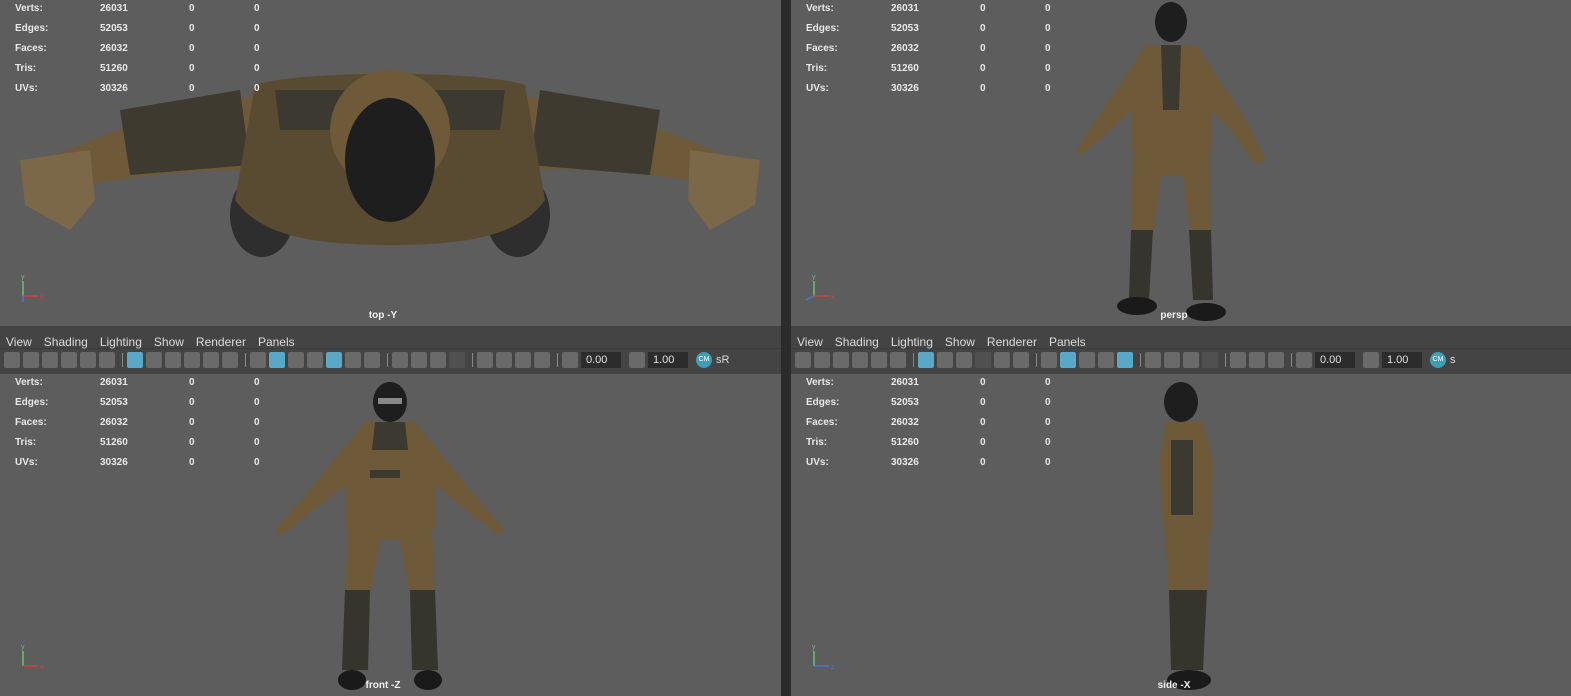 This screenshot has height=696, width=1571. Describe the element at coordinates (372, 359) in the screenshot. I see `shadows-icon` at that location.